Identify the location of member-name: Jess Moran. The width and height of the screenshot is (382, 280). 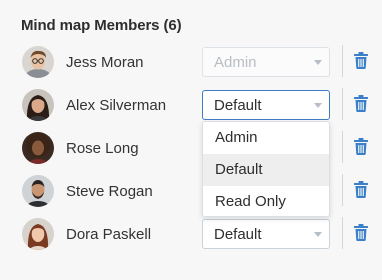
(105, 62).